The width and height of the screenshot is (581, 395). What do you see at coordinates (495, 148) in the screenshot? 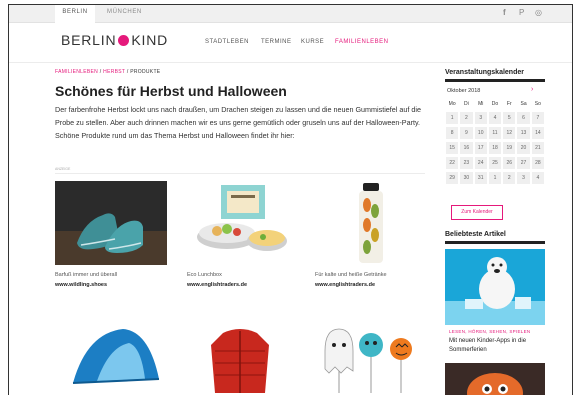
I see `calendar-day: 18` at bounding box center [495, 148].